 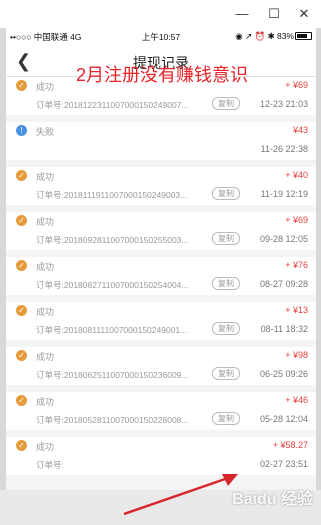 I want to click on close-button: ✕, so click(x=304, y=14).